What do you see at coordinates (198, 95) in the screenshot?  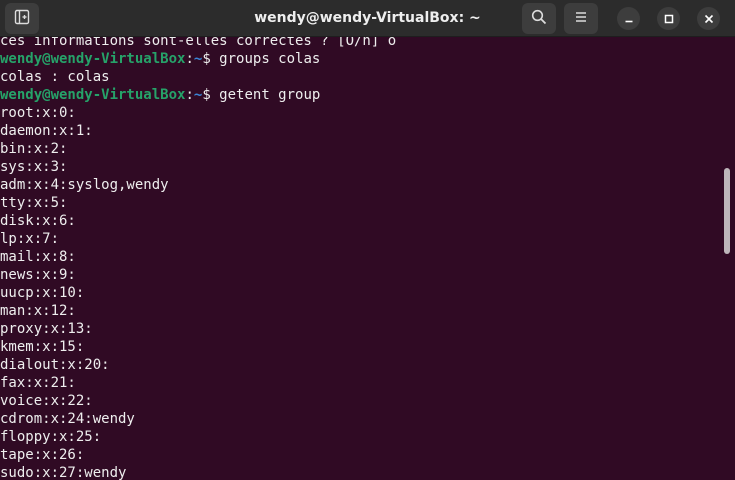 I see `terminal-prompt-line: wendy@wendy-VirtualBox:~$ getent group` at bounding box center [198, 95].